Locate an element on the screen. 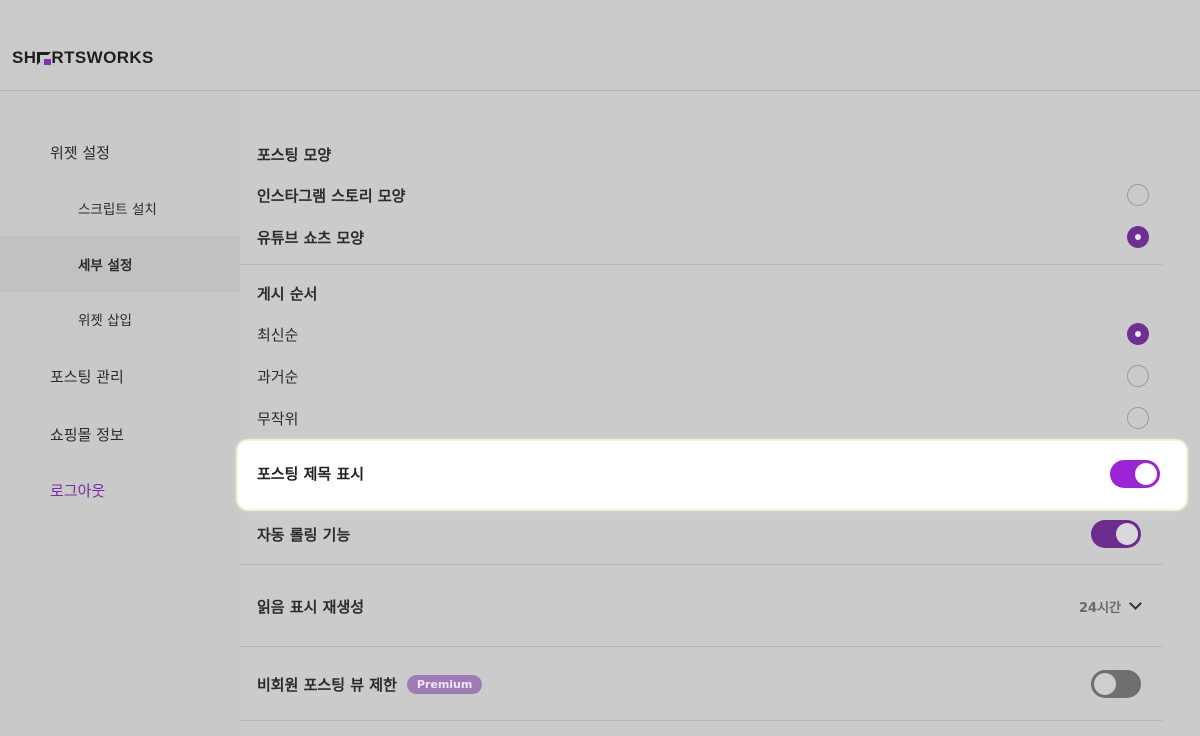  option-label: 무작위 is located at coordinates (278, 418).